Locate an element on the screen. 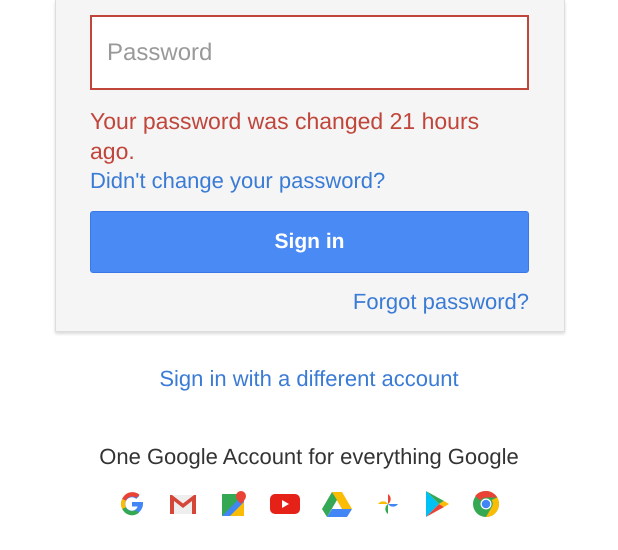 Image resolution: width=618 pixels, height=550 pixels. tagline: One Google Account for everything Google is located at coordinates (309, 457).